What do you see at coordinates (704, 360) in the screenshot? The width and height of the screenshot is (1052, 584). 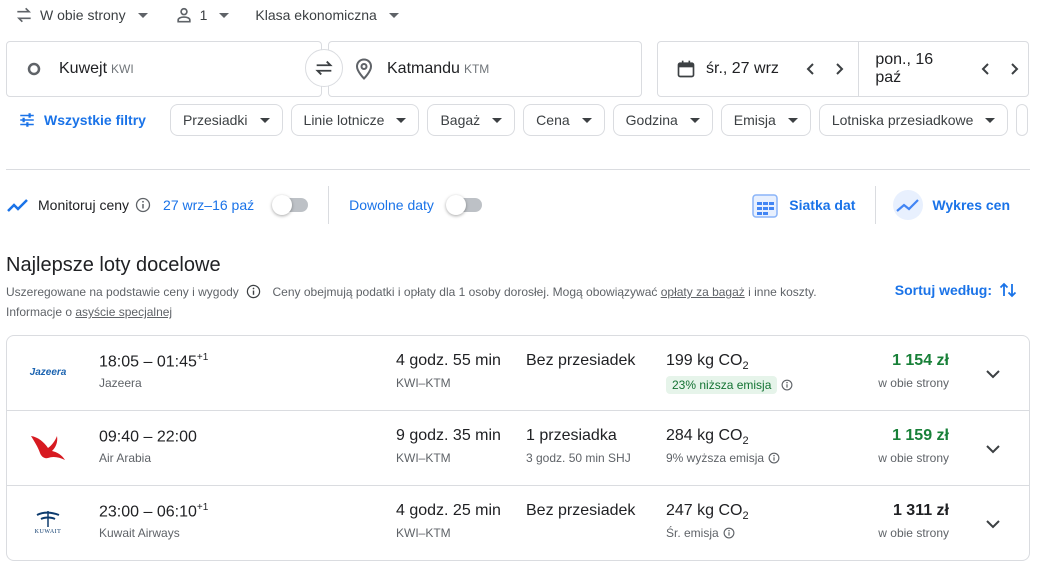 I see `co2-value: 199 kg CO` at bounding box center [704, 360].